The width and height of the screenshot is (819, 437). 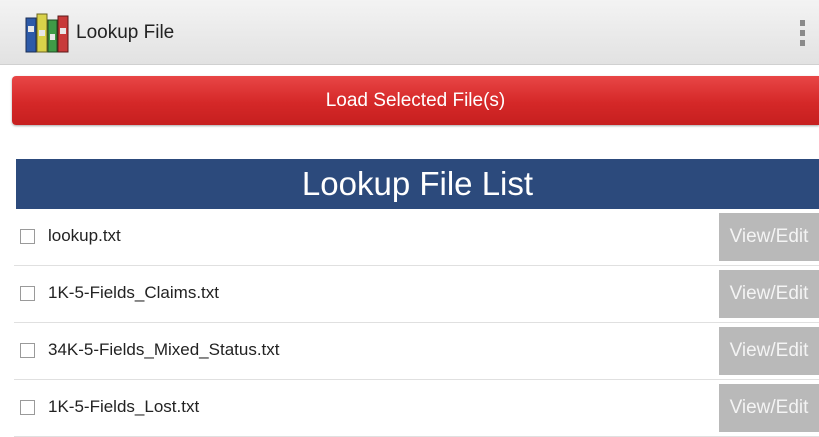 I want to click on file-name: 34K-5-Fields_Mixed_Status.txt, so click(x=164, y=349).